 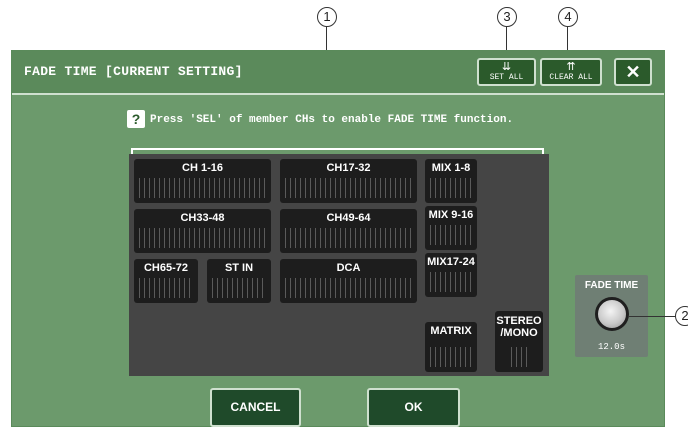 I want to click on clear-all-label: CLEAR ALL, so click(x=571, y=77).